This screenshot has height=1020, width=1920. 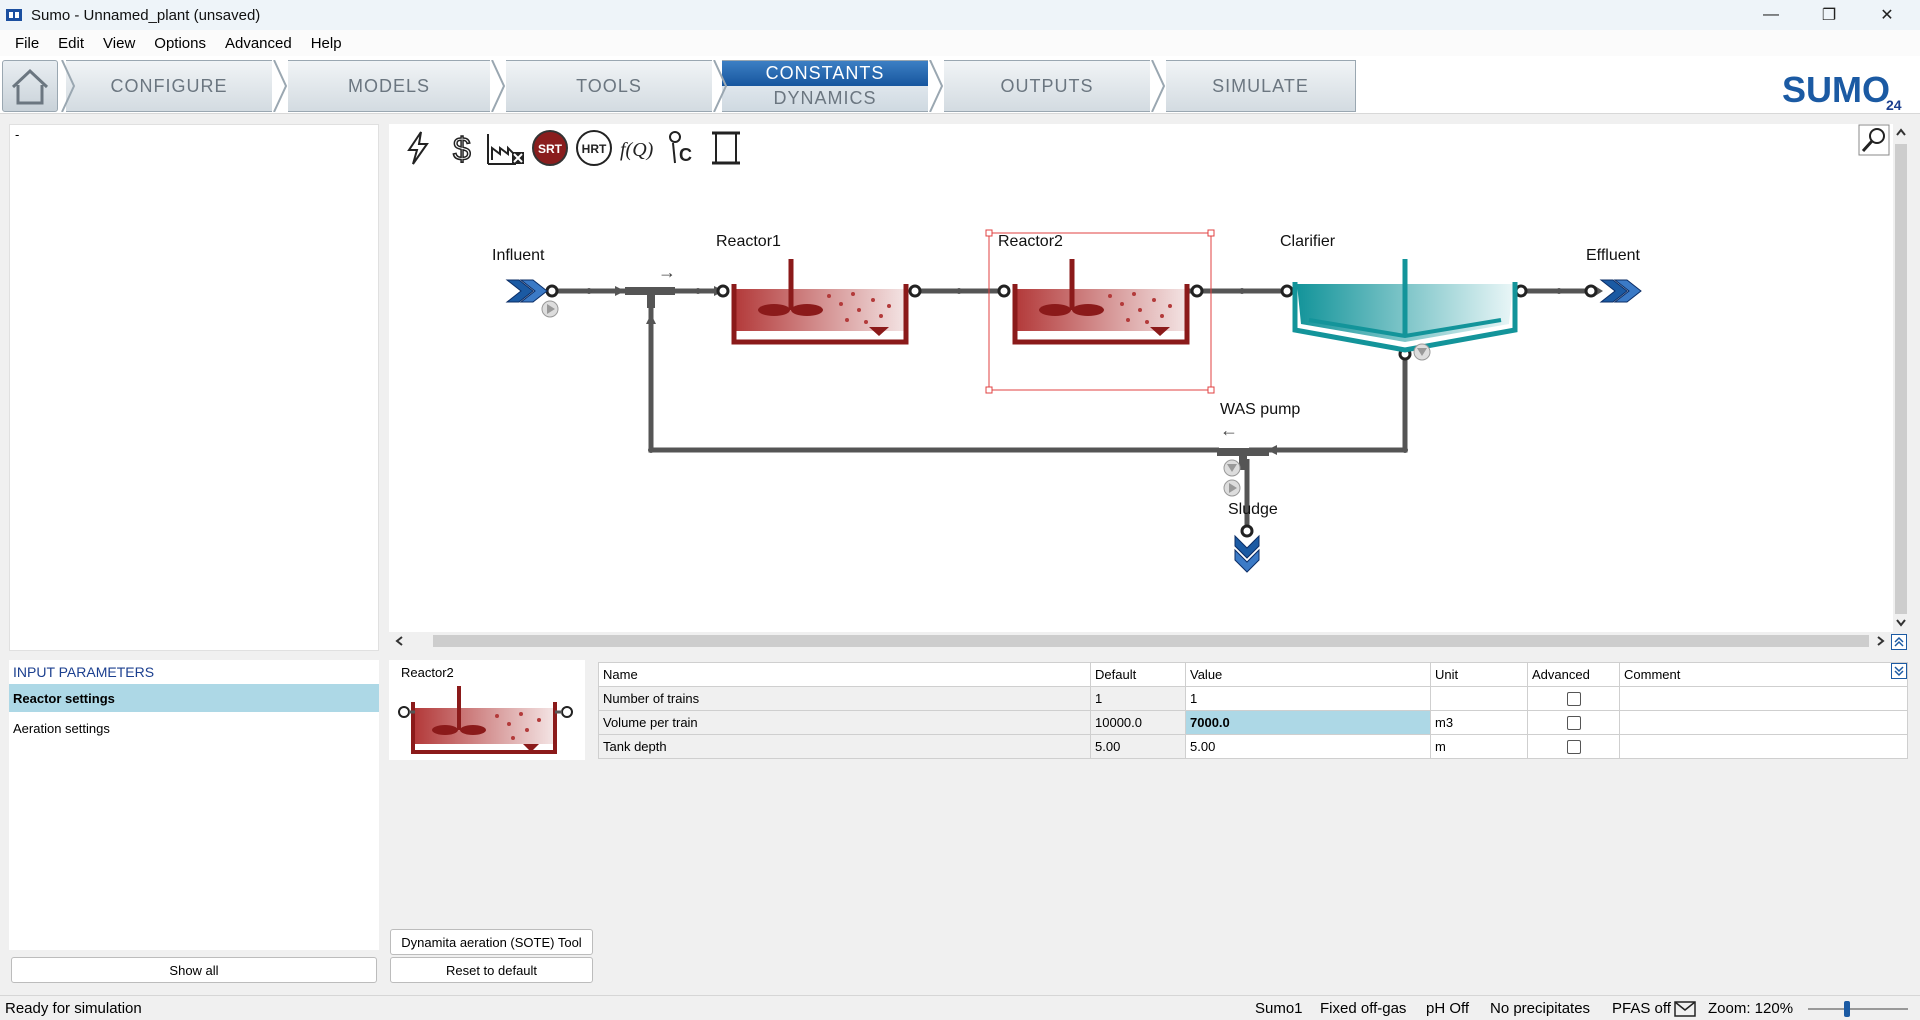 I want to click on label-sludge: Sludge, so click(x=1253, y=509).